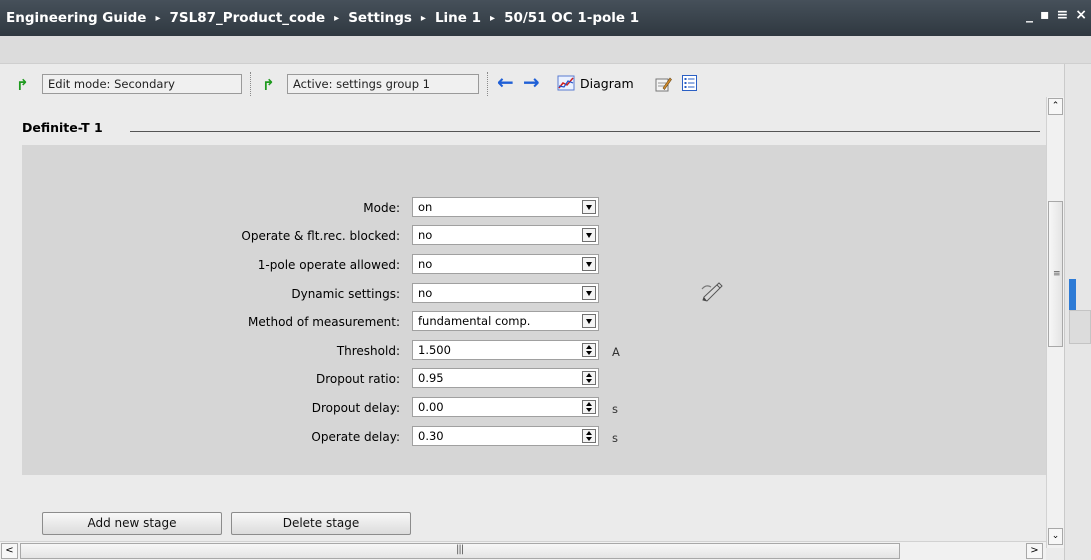  What do you see at coordinates (585, 131) in the screenshot?
I see `section-divider` at bounding box center [585, 131].